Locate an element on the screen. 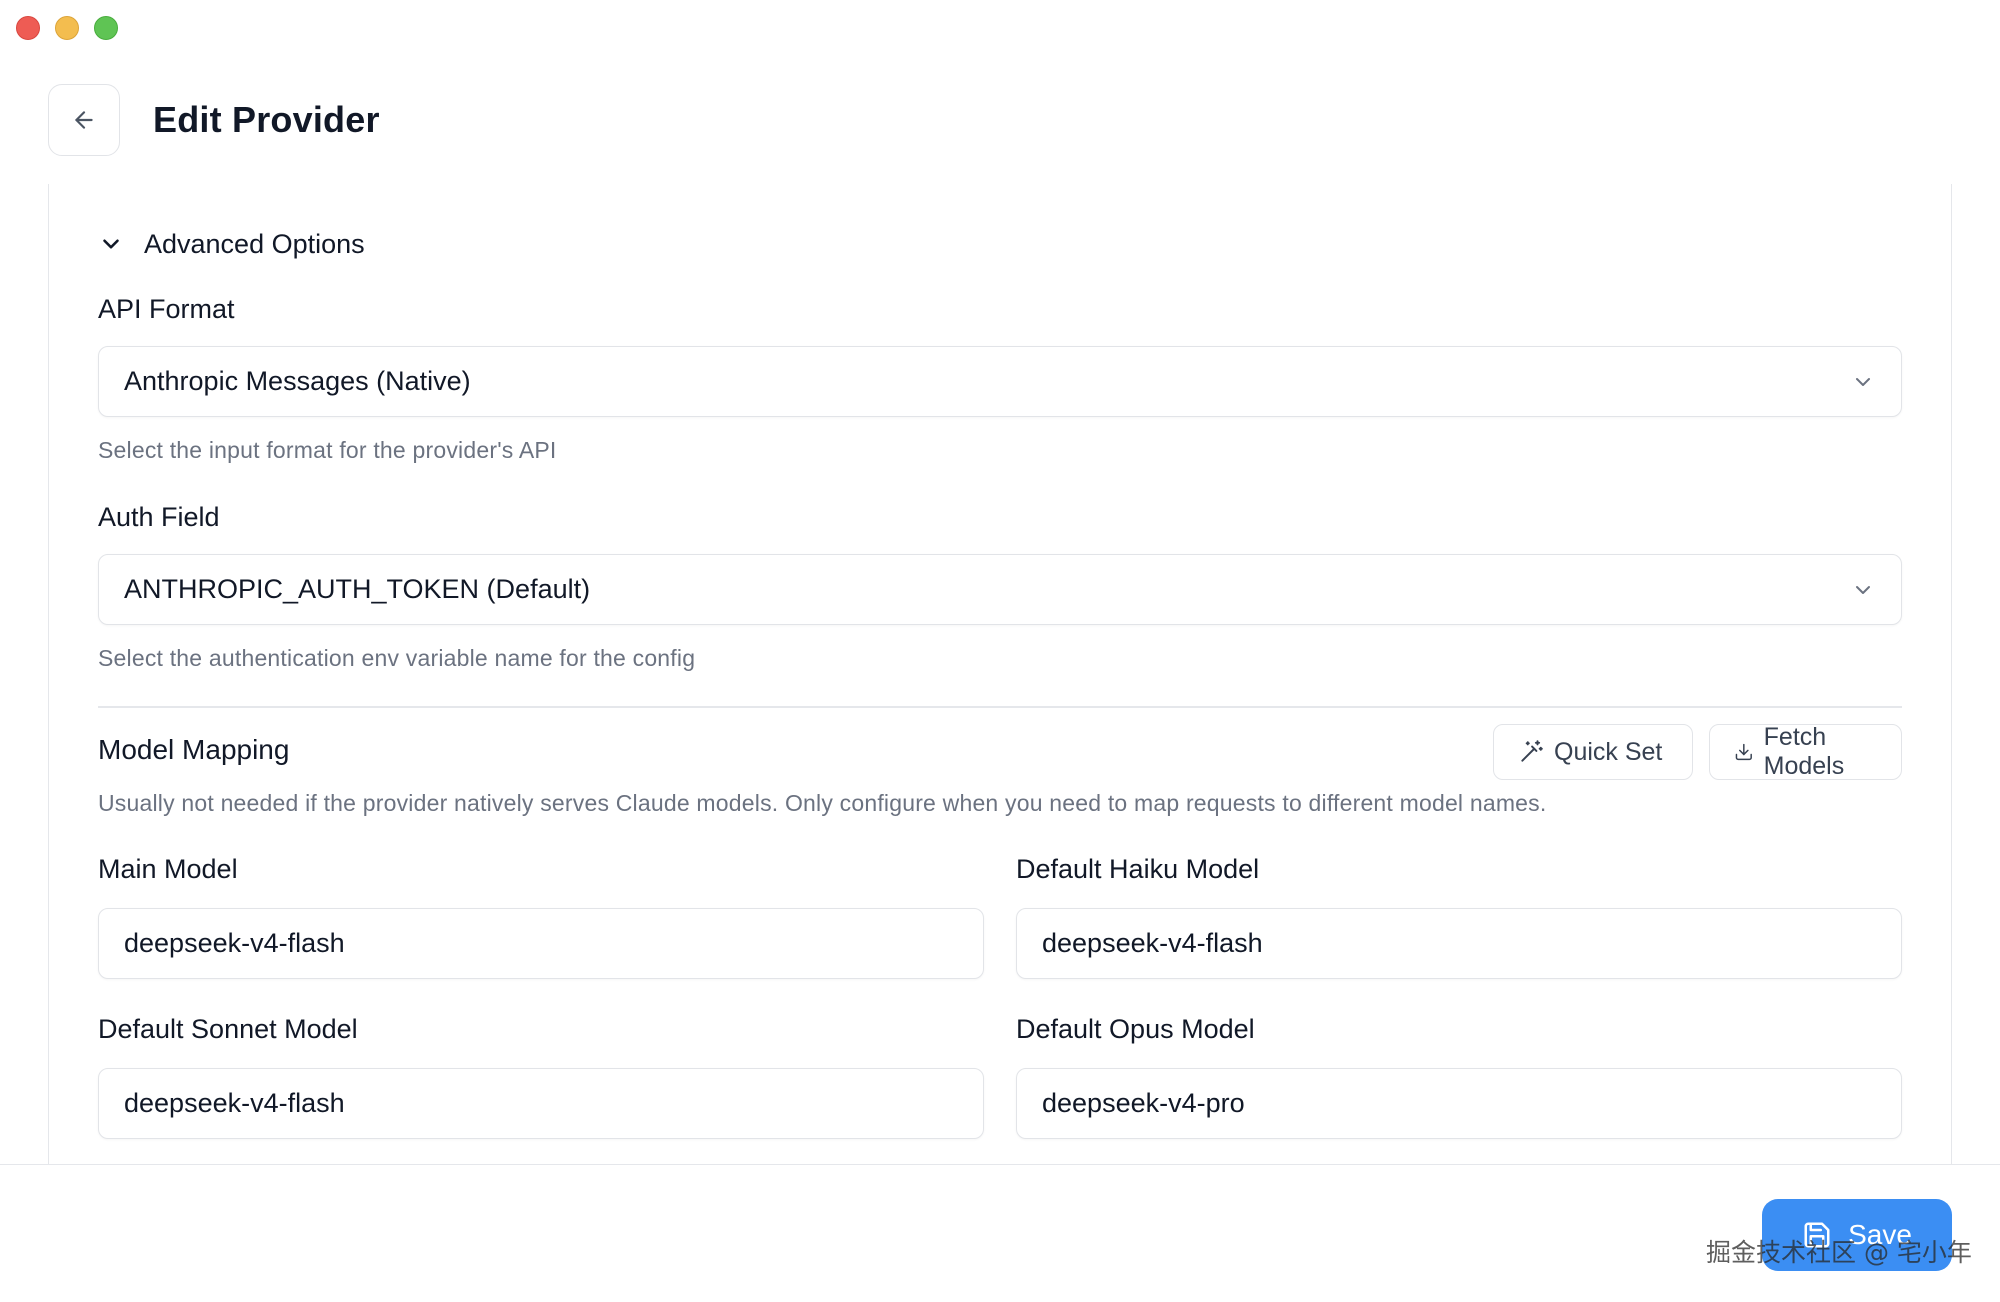  fetch-models-button: Fetch Models is located at coordinates (1805, 751).